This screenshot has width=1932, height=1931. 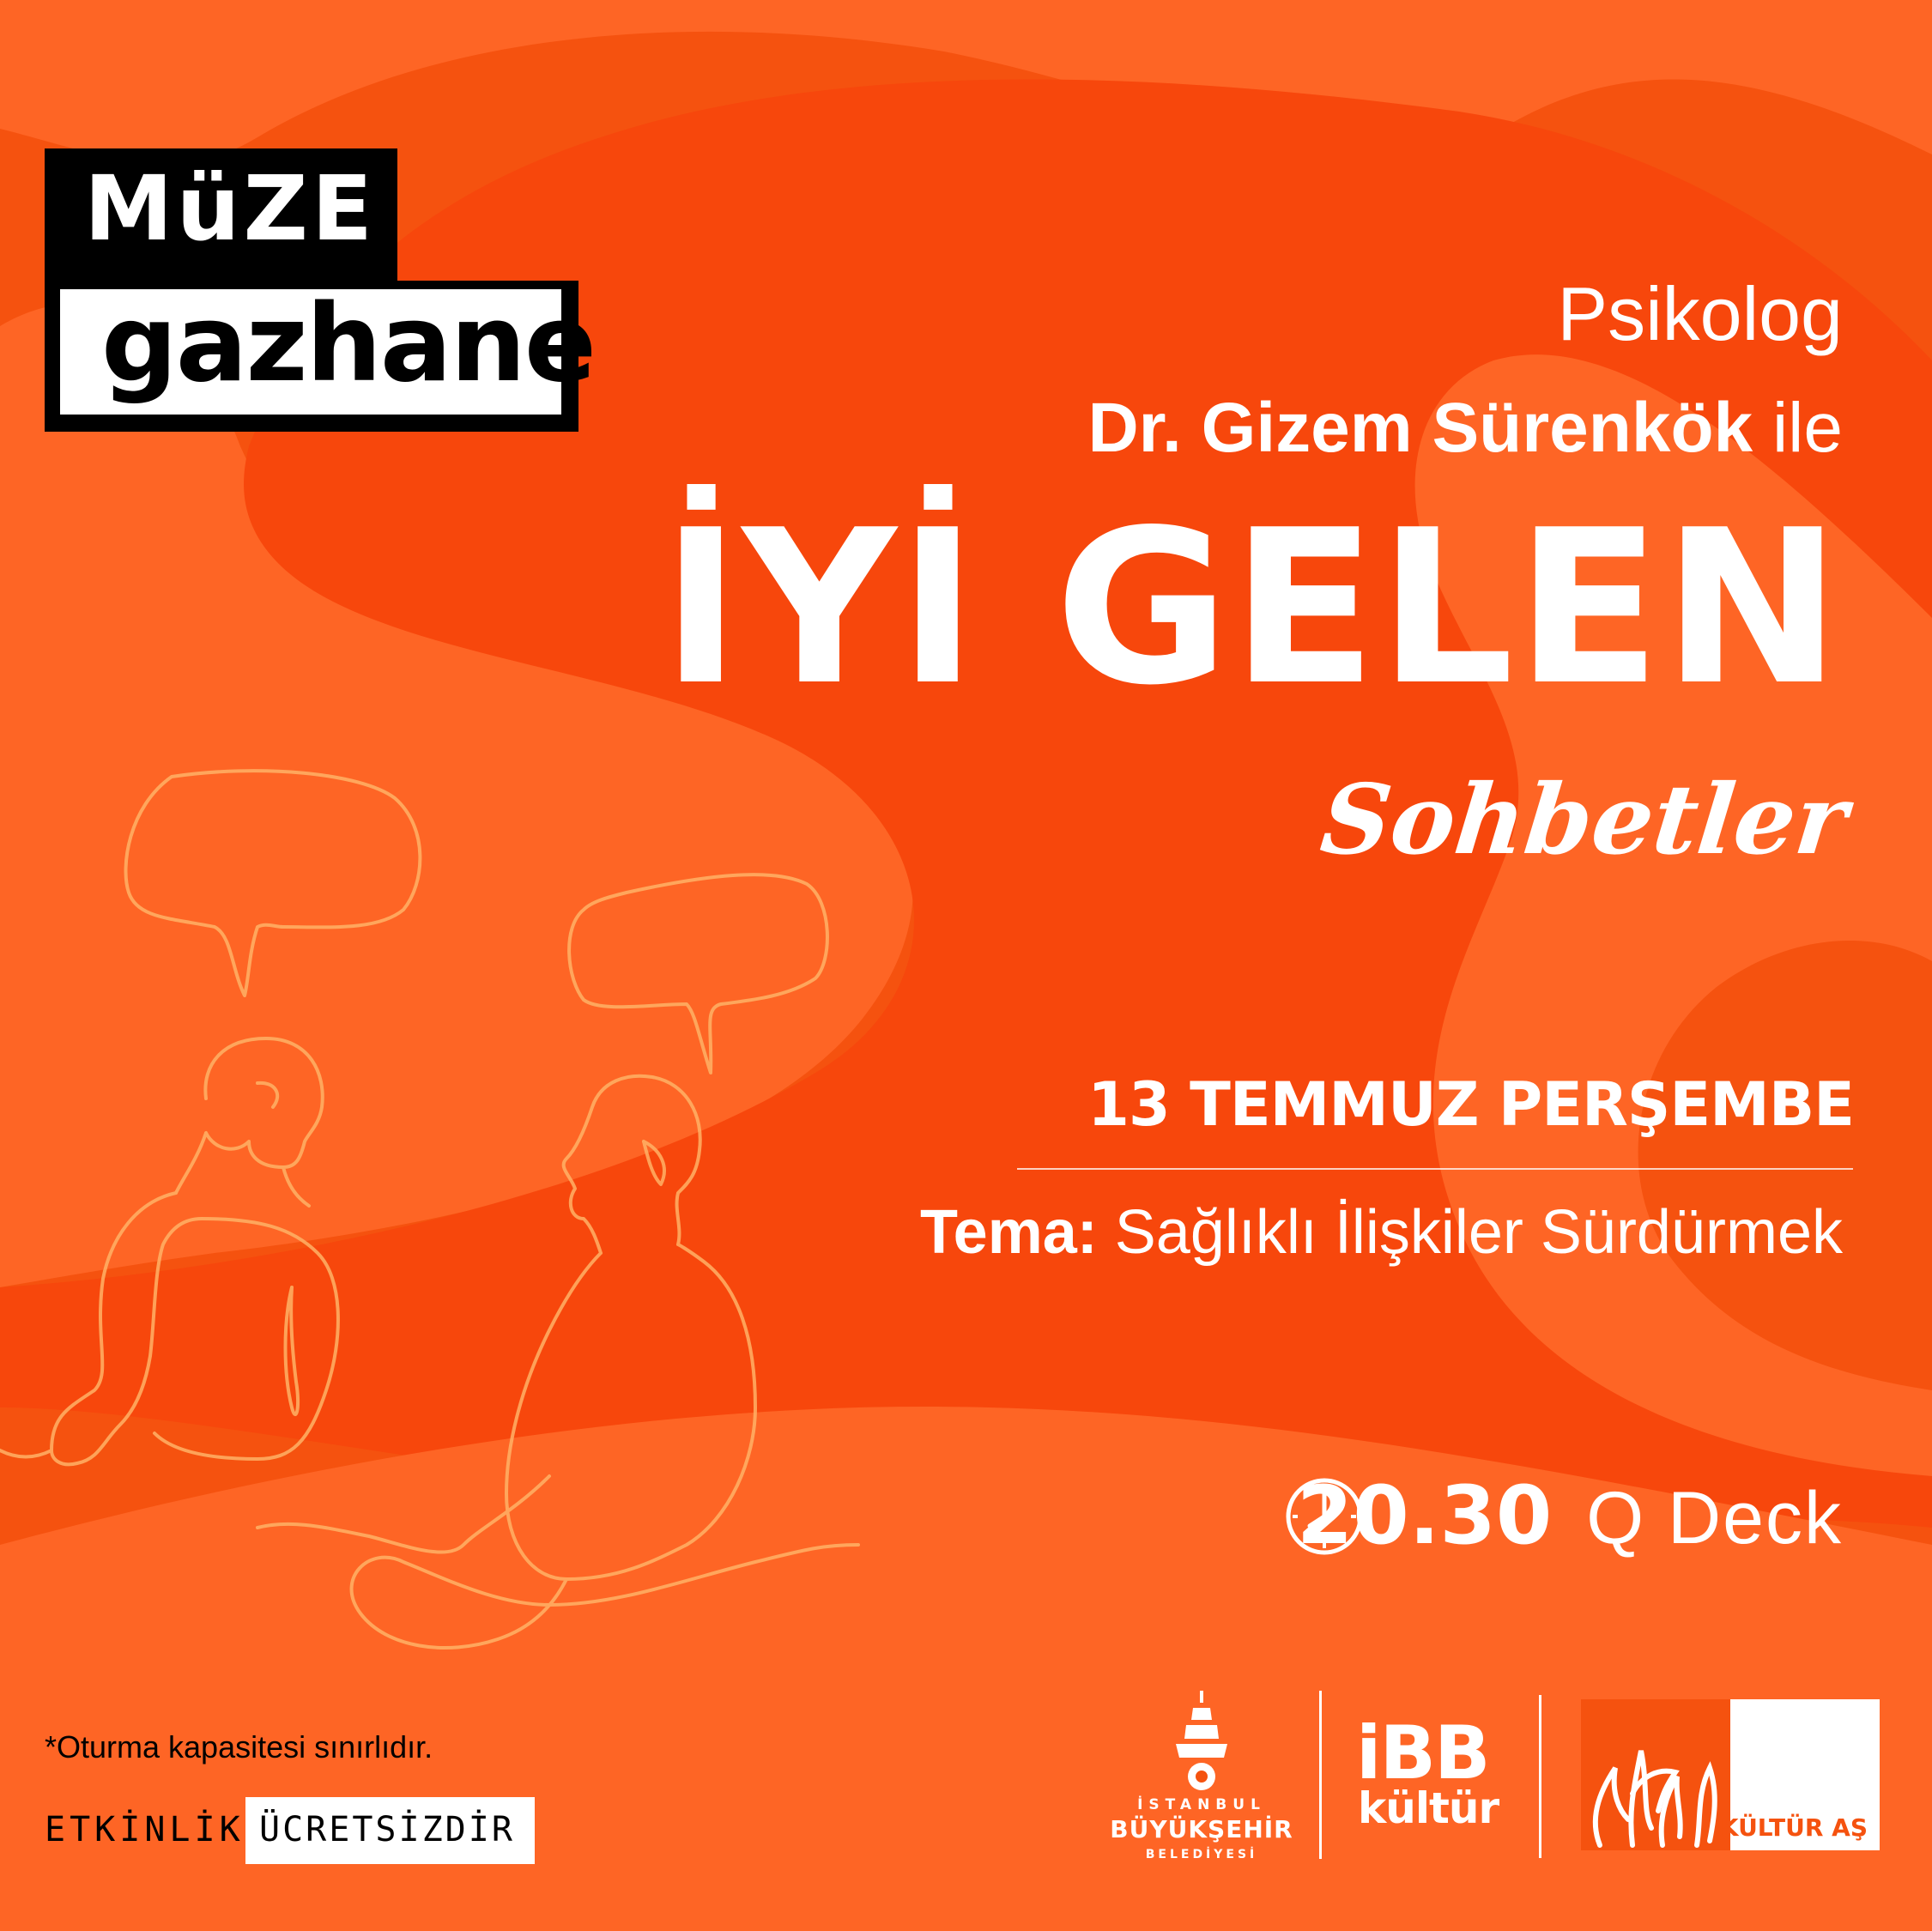 What do you see at coordinates (1700, 313) in the screenshot?
I see `speaker-title: Psikolog` at bounding box center [1700, 313].